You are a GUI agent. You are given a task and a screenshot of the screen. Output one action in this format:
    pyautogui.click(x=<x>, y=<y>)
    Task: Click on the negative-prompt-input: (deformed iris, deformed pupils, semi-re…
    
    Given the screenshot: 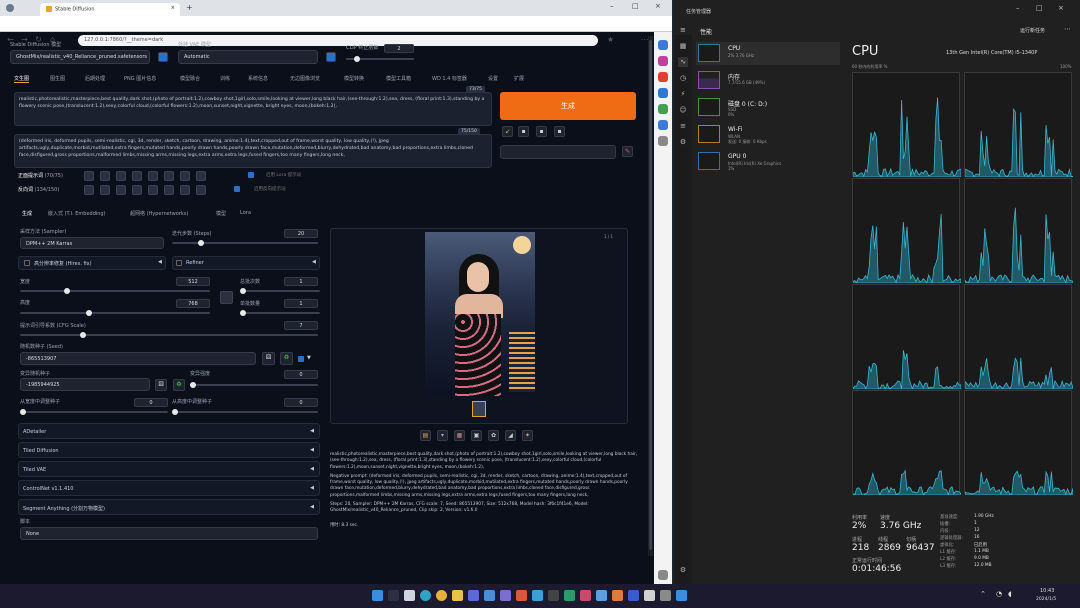 What is the action you would take?
    pyautogui.click(x=253, y=151)
    